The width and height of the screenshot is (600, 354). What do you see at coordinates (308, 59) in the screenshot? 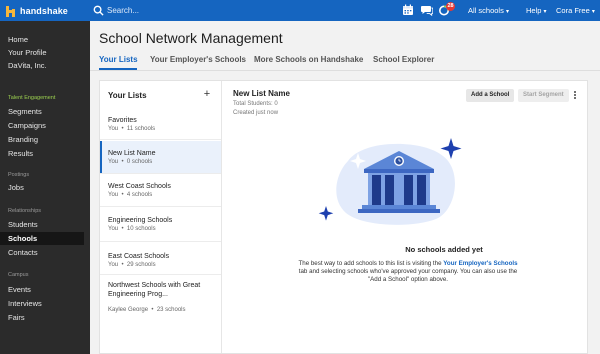
I see `tab-more-schools-on-handshake: More Schools on Handshake` at bounding box center [308, 59].